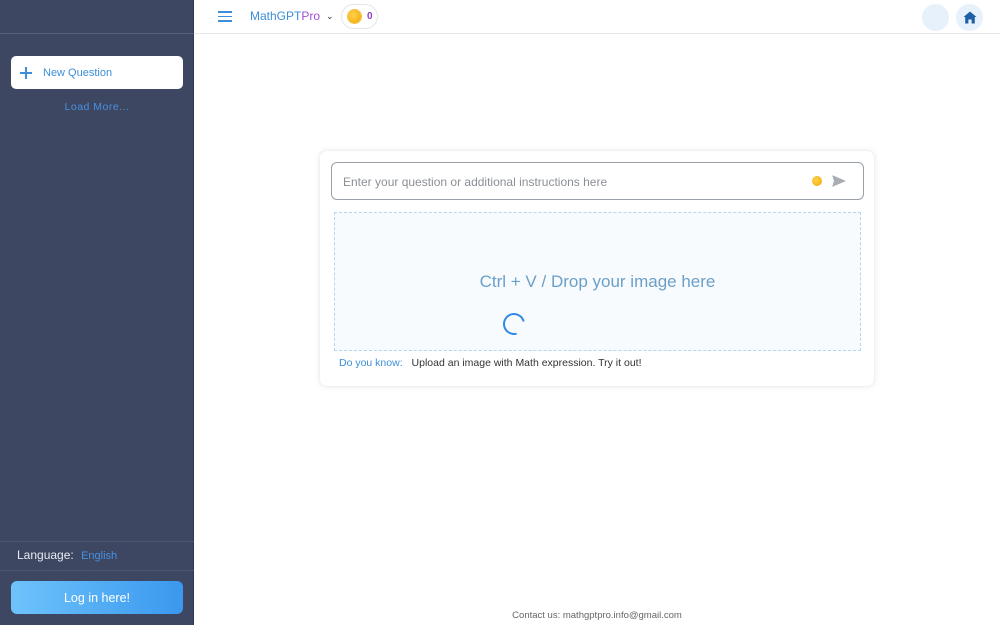 The height and width of the screenshot is (625, 1000). I want to click on coin-balance: 0, so click(359, 16).